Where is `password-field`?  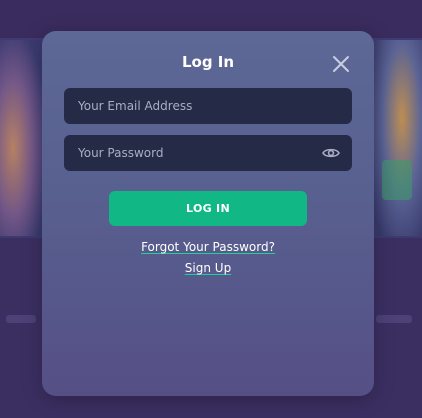
password-field is located at coordinates (198, 153).